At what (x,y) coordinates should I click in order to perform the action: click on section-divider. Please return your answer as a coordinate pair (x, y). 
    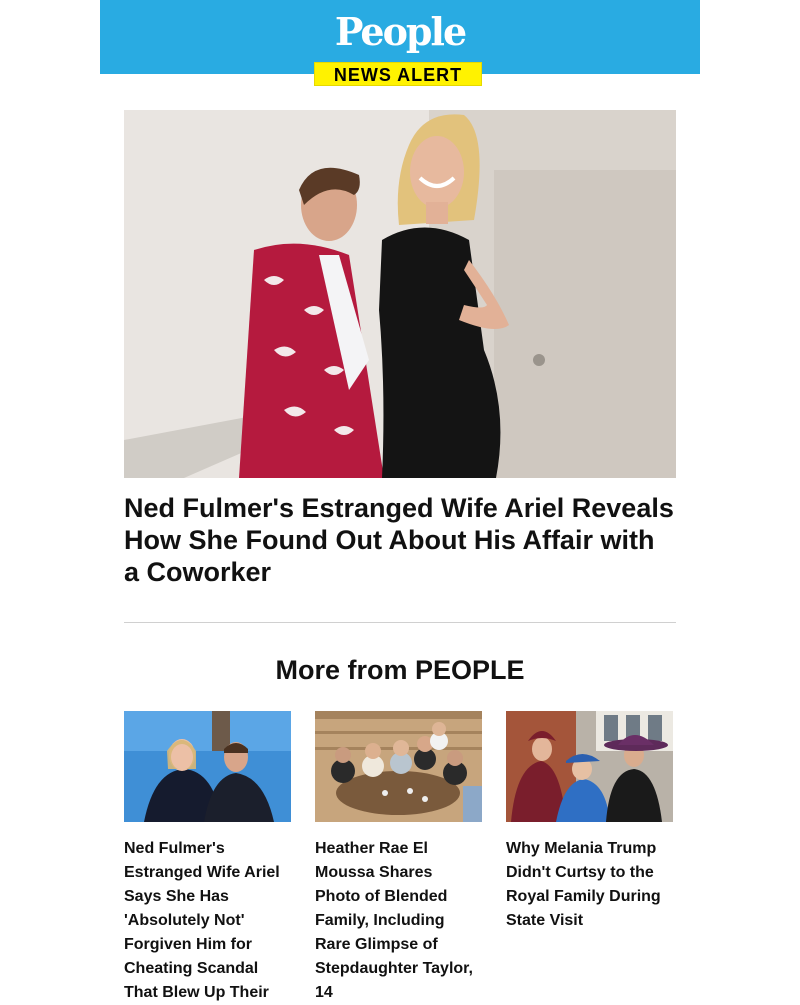
    Looking at the image, I should click on (400, 622).